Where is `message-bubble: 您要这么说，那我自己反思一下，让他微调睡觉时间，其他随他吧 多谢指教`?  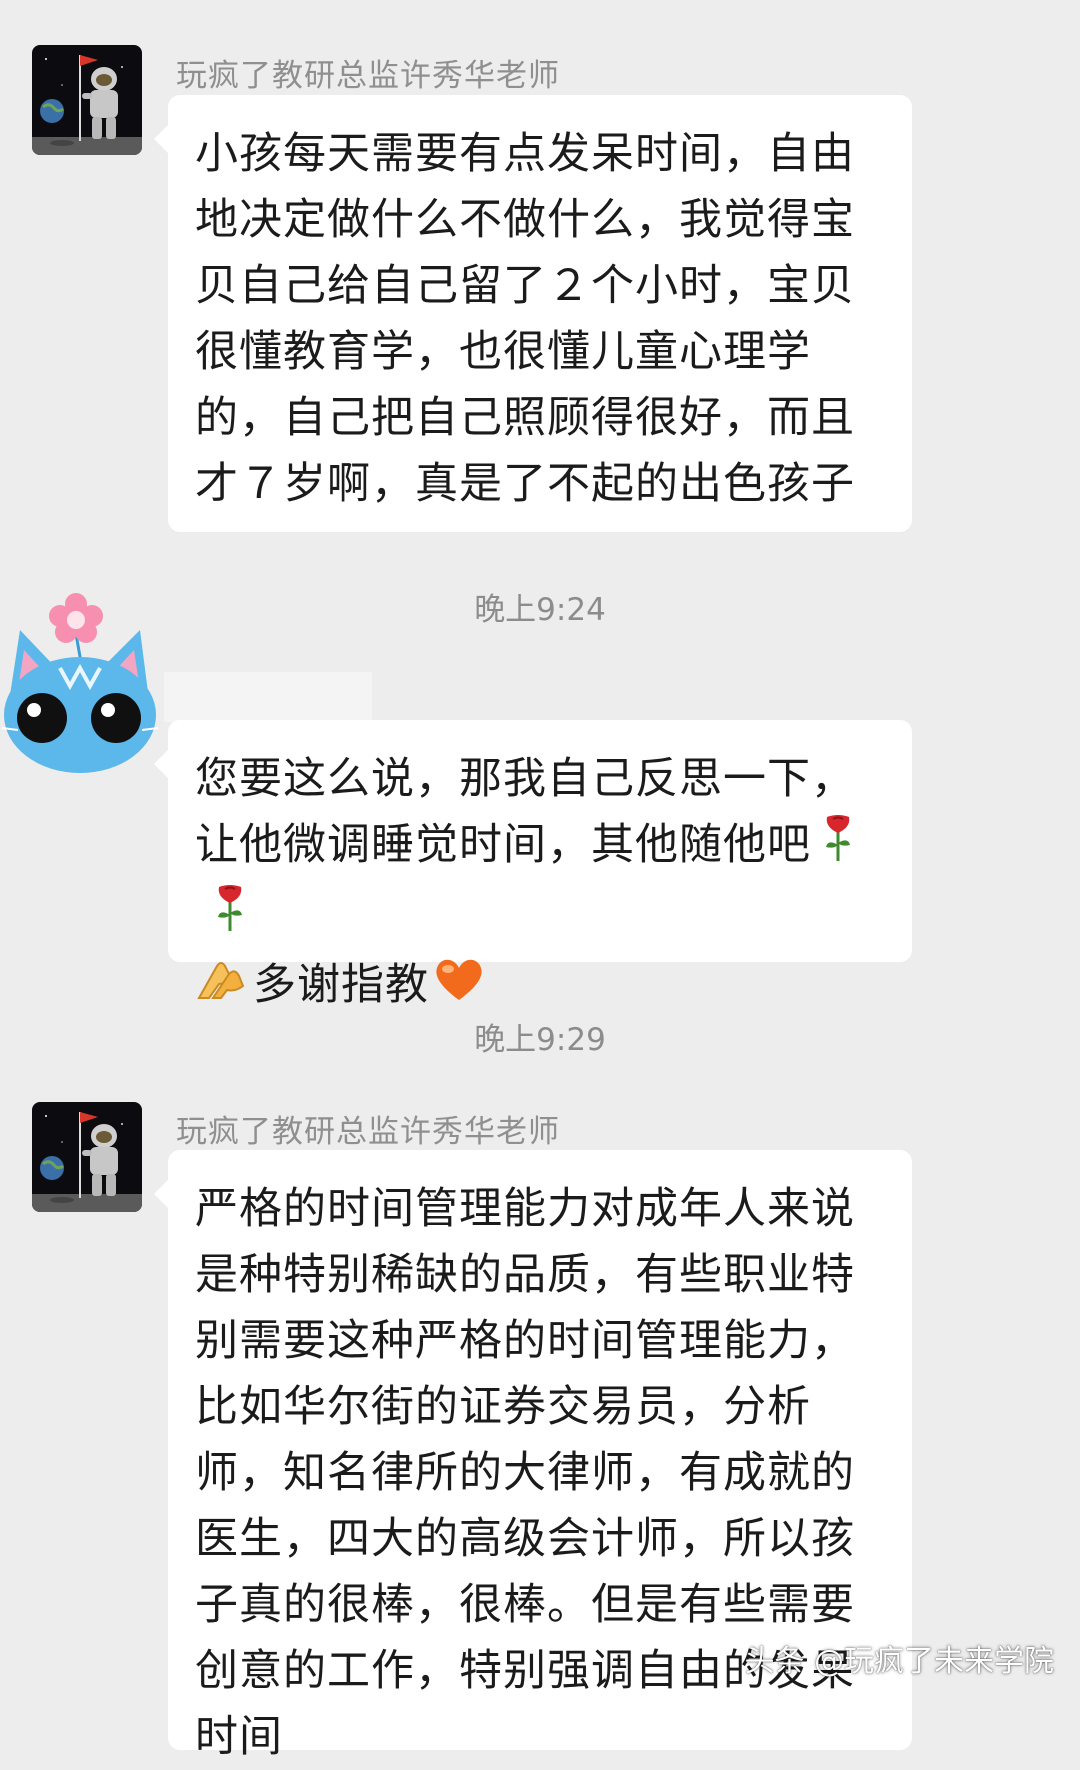
message-bubble: 您要这么说，那我自己反思一下，让他微调睡觉时间，其他随他吧 多谢指教 is located at coordinates (533, 865).